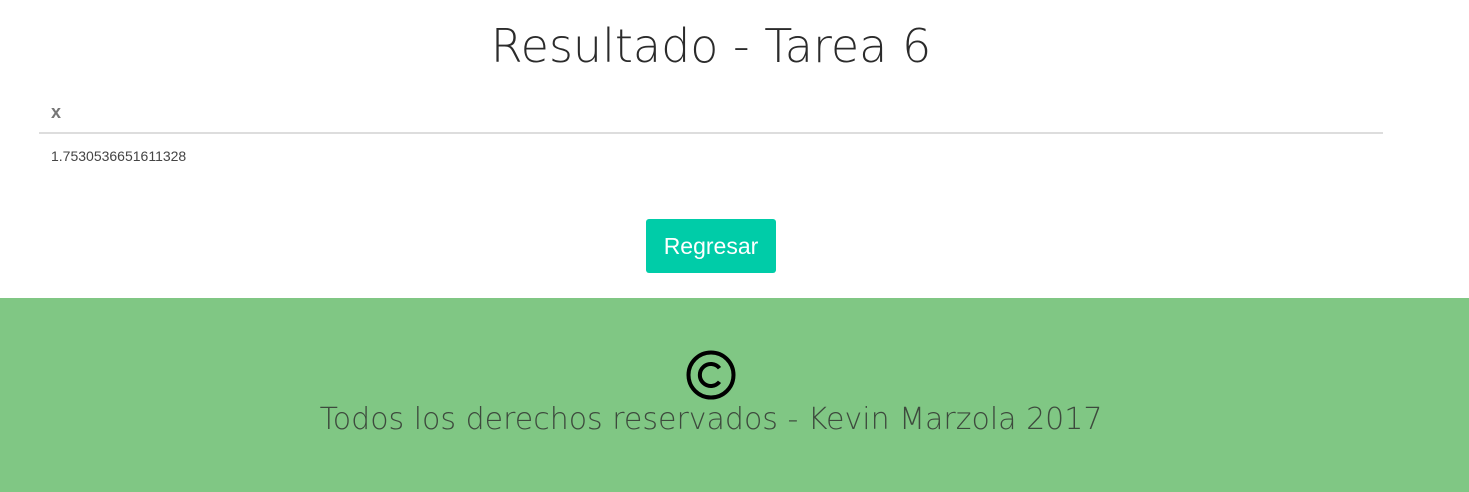 This screenshot has width=1469, height=492. Describe the element at coordinates (711, 155) in the screenshot. I see `table-row: 1.7530536651611328` at that location.